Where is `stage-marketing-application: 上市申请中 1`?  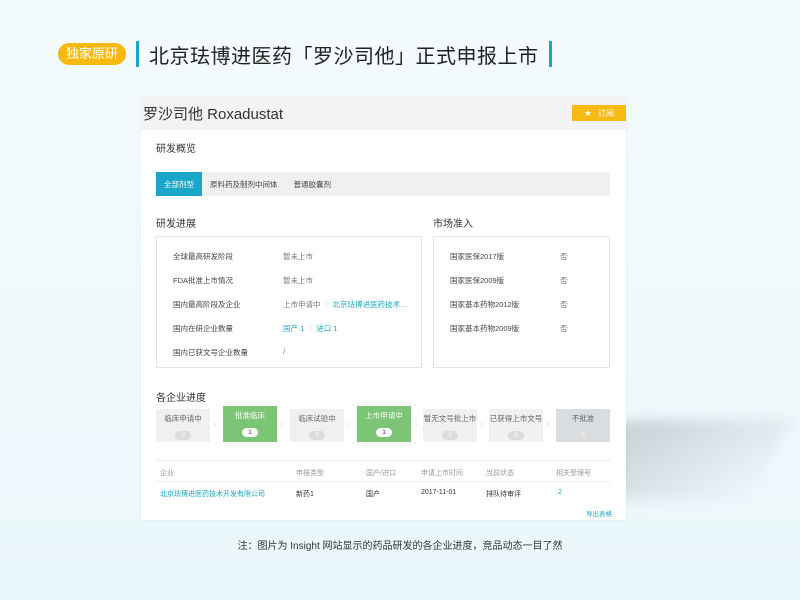 stage-marketing-application: 上市申请中 1 is located at coordinates (384, 424).